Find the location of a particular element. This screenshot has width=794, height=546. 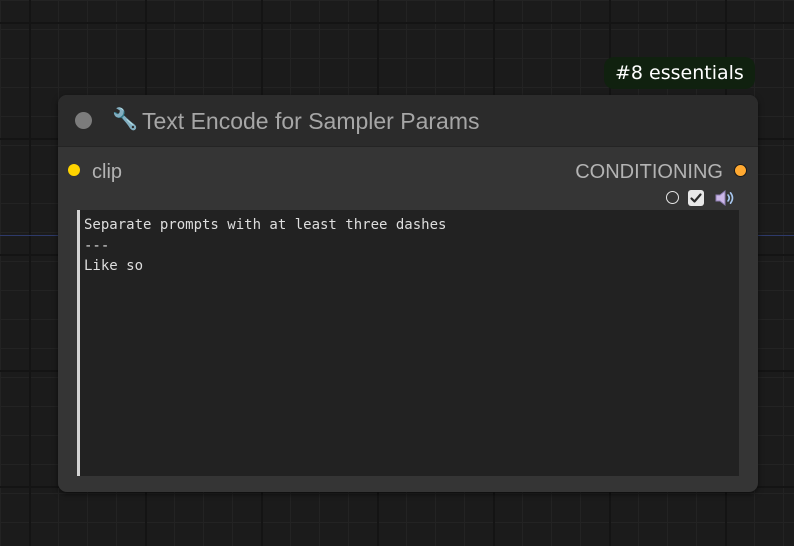

wrench-icon: 🔧 is located at coordinates (125, 119).